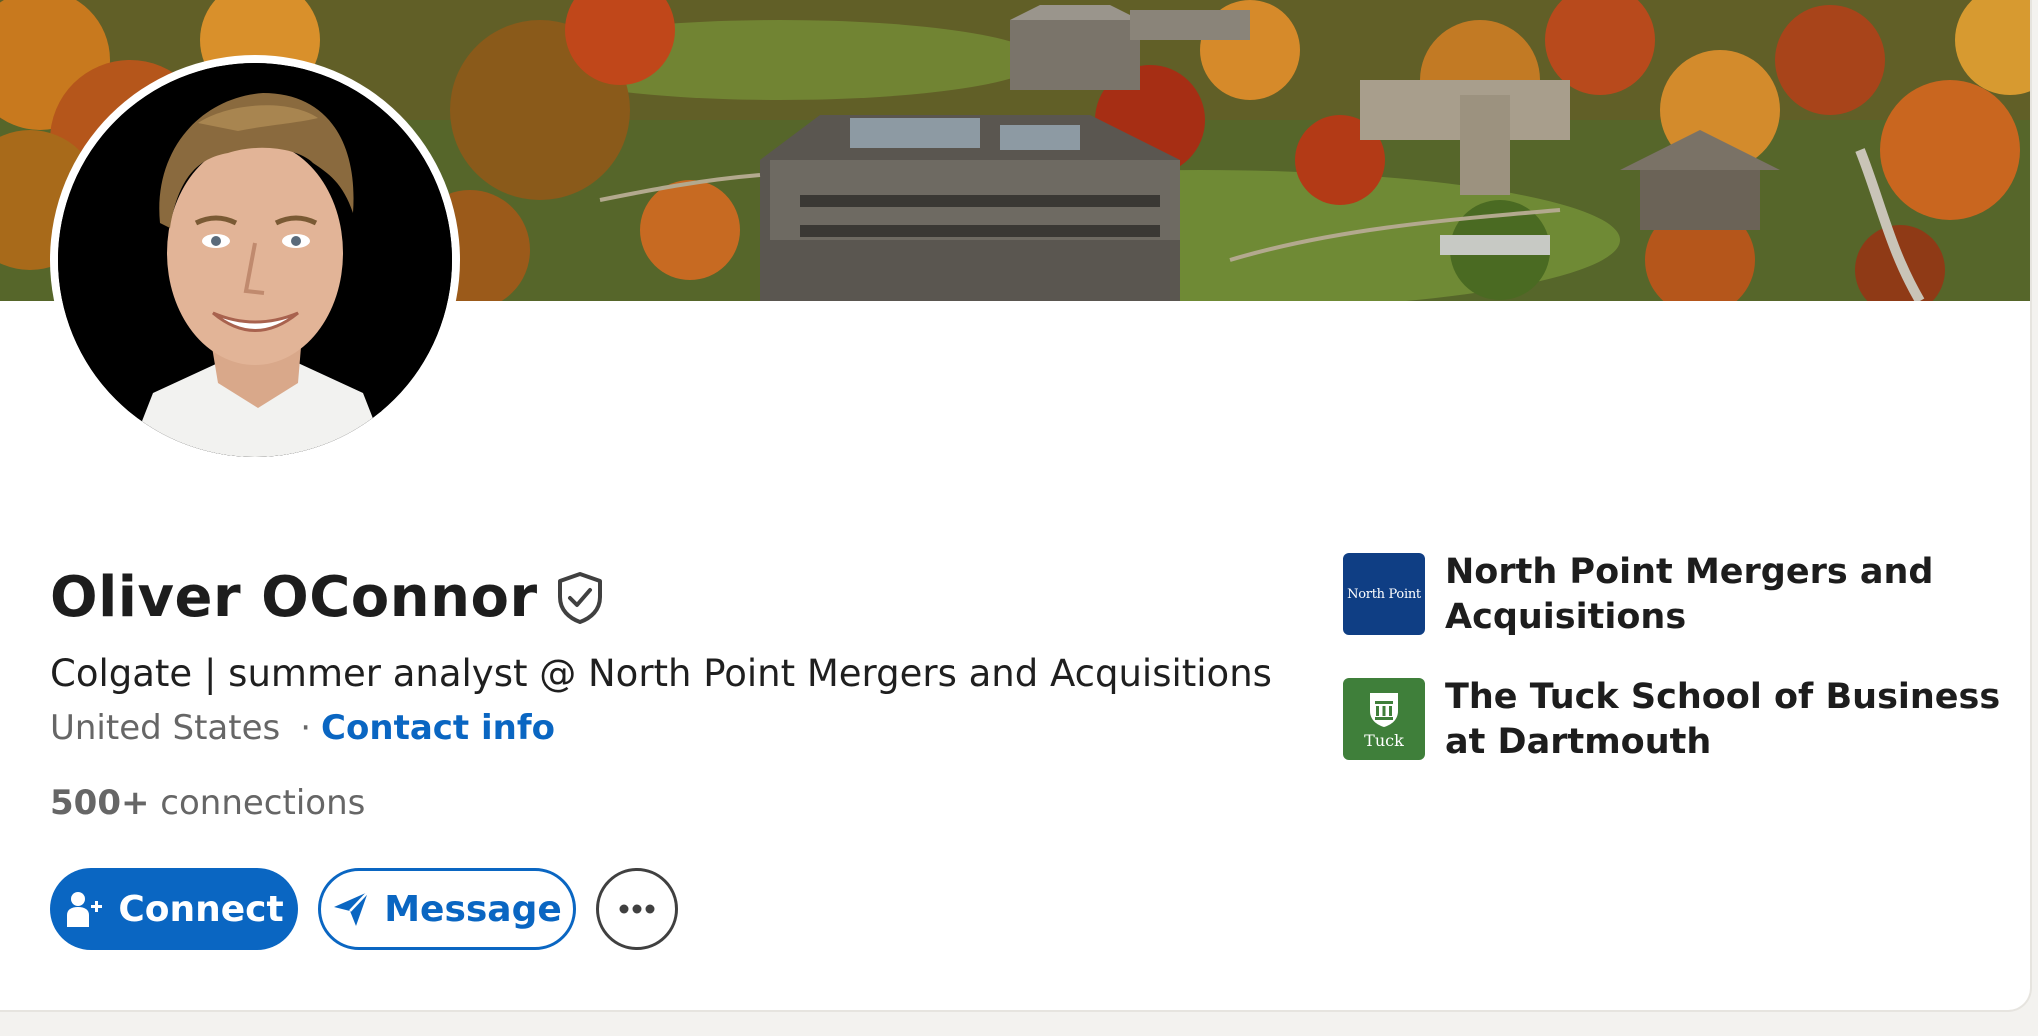  Describe the element at coordinates (84, 909) in the screenshot. I see `add-person-icon` at that location.